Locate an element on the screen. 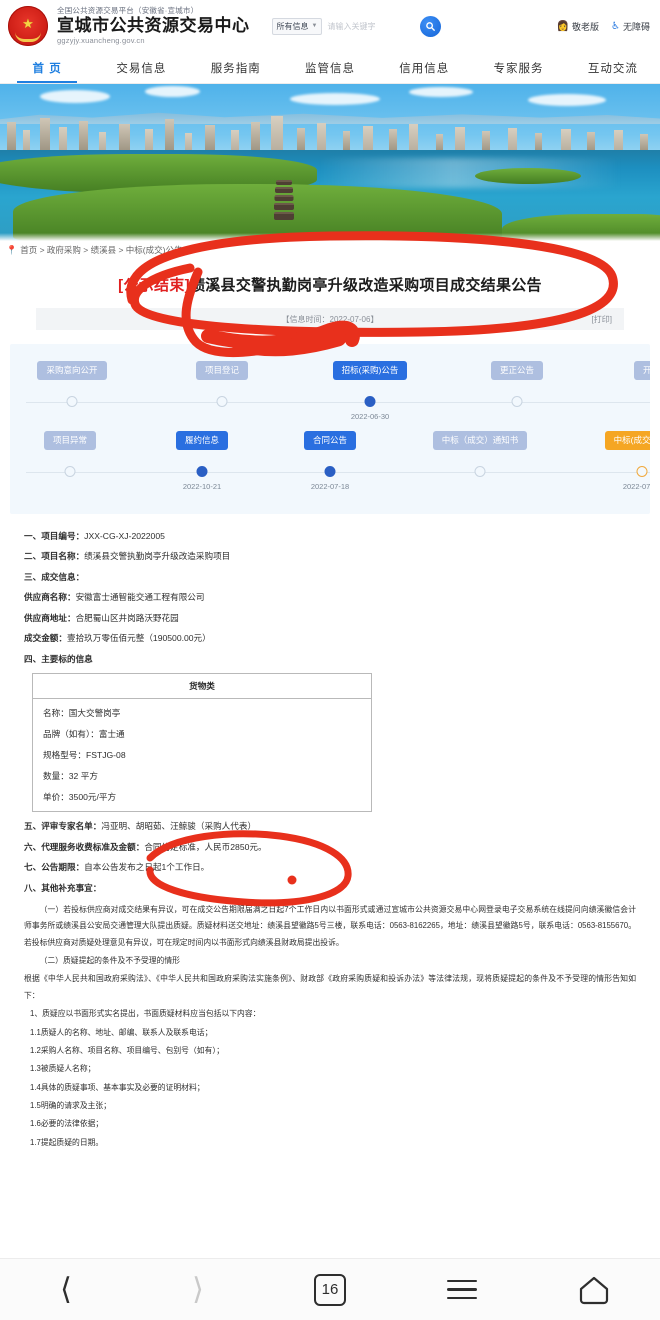 The image size is (660, 1320). emblem-wheat is located at coordinates (28, 37).